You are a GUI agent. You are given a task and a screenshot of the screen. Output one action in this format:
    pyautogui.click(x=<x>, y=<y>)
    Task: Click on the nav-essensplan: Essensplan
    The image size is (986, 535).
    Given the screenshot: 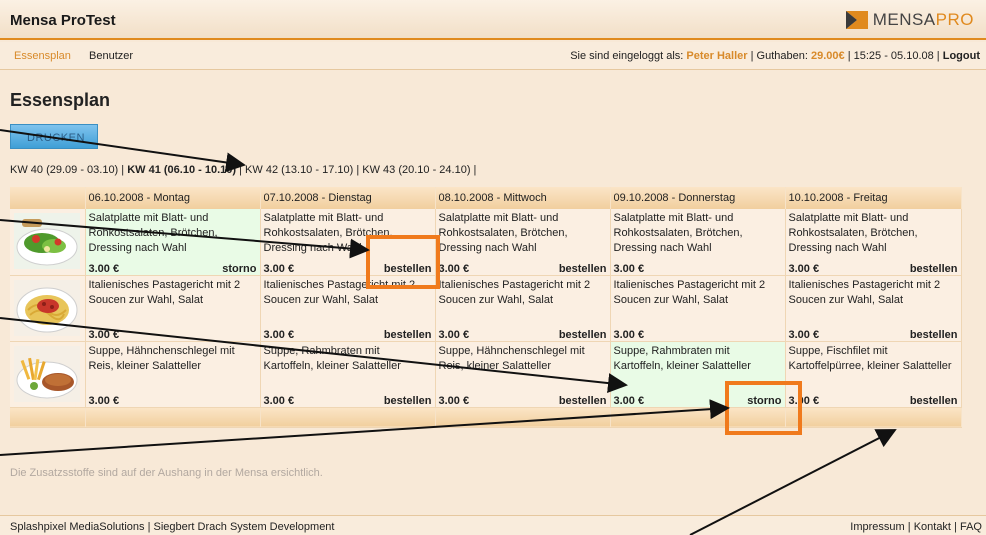 What is the action you would take?
    pyautogui.click(x=42, y=56)
    